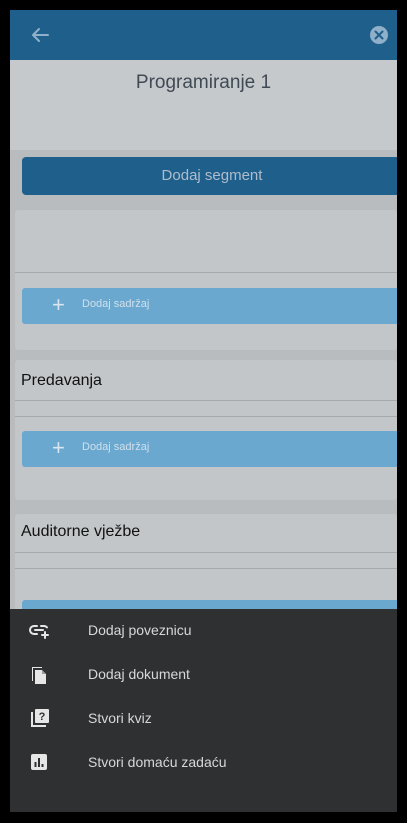 The height and width of the screenshot is (823, 407). Describe the element at coordinates (209, 176) in the screenshot. I see `add-segment-button: Dodaj segment` at that location.